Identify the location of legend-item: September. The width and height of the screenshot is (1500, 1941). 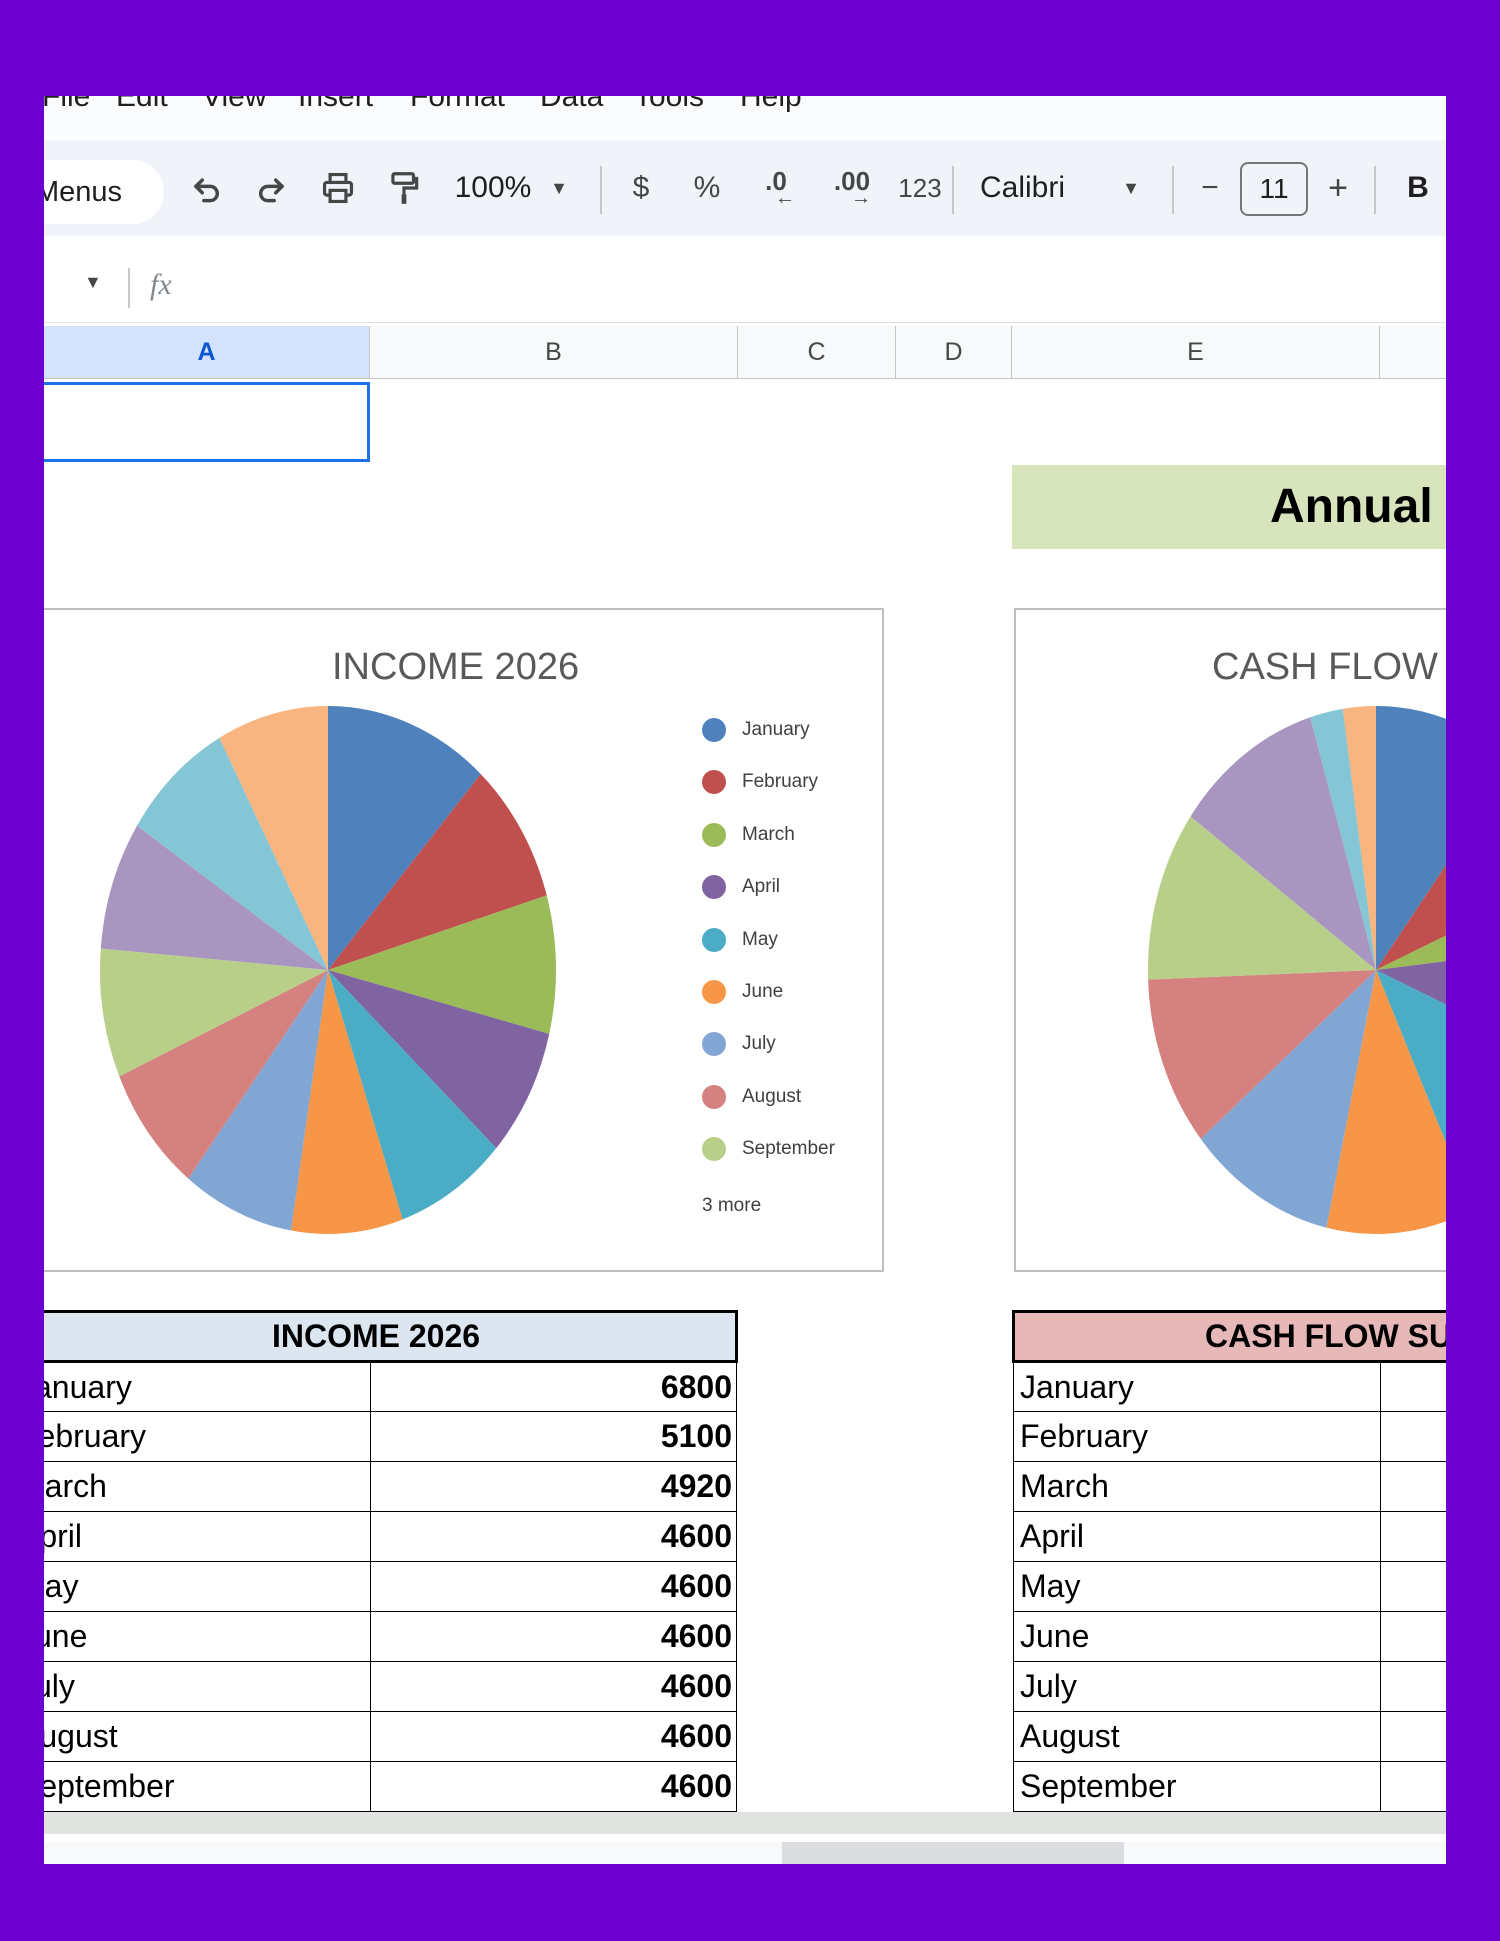
(768, 1149).